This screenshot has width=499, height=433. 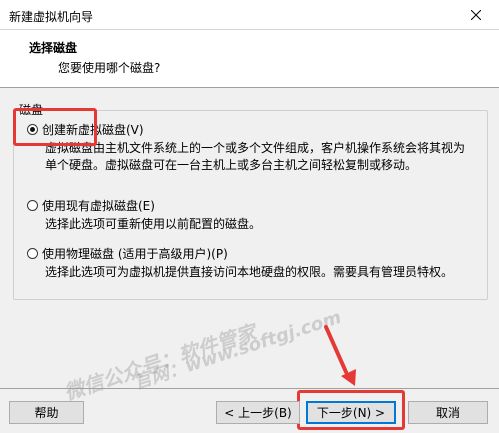 What do you see at coordinates (249, 15) in the screenshot?
I see `title-bar: 新建虚拟机向导` at bounding box center [249, 15].